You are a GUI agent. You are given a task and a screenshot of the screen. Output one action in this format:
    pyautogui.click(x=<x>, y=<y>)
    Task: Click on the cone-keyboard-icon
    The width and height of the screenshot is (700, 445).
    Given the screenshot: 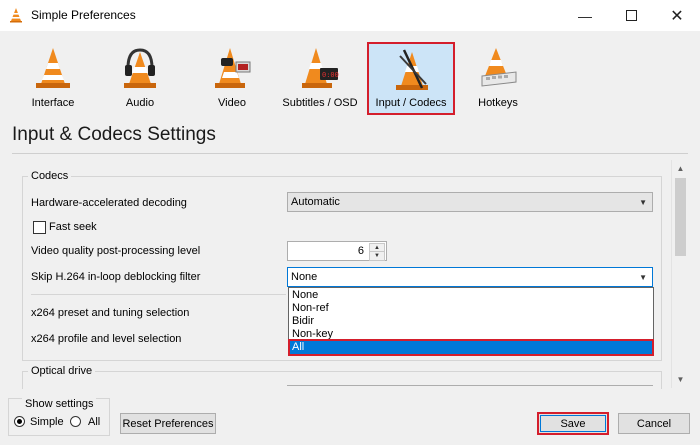 What is the action you would take?
    pyautogui.click(x=499, y=67)
    